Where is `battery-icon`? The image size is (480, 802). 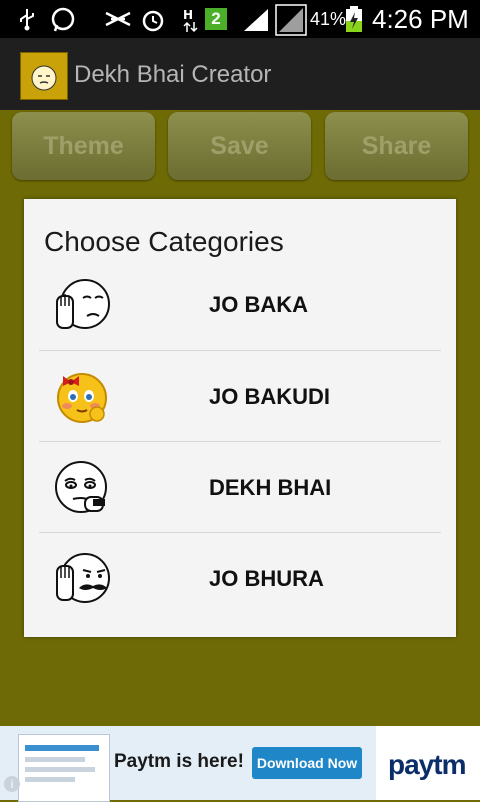
battery-icon is located at coordinates (354, 19).